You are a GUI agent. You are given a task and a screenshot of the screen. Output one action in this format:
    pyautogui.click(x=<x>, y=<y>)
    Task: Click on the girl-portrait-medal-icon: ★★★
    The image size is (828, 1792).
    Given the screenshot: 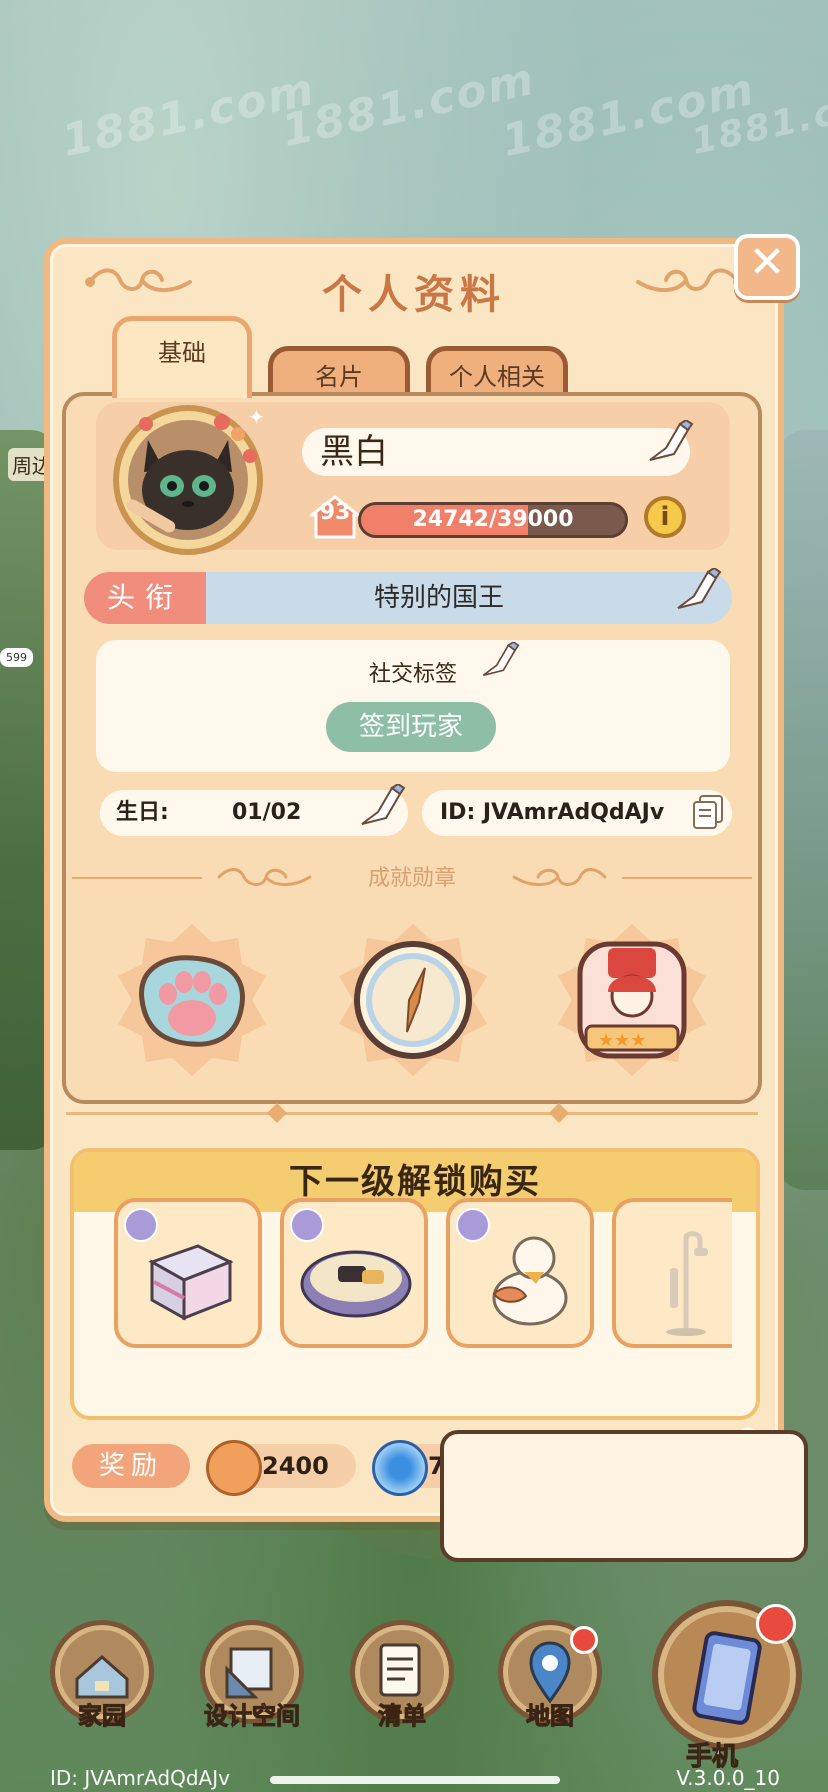 What is the action you would take?
    pyautogui.click(x=632, y=1000)
    